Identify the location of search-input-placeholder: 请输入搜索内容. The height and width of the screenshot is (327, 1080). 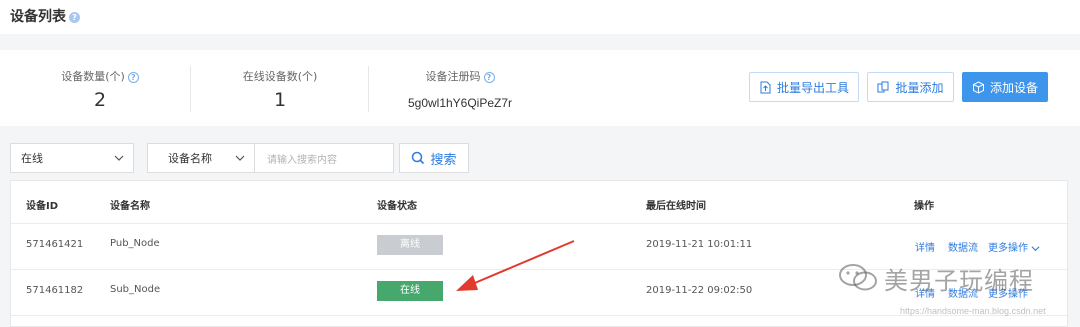
(302, 160).